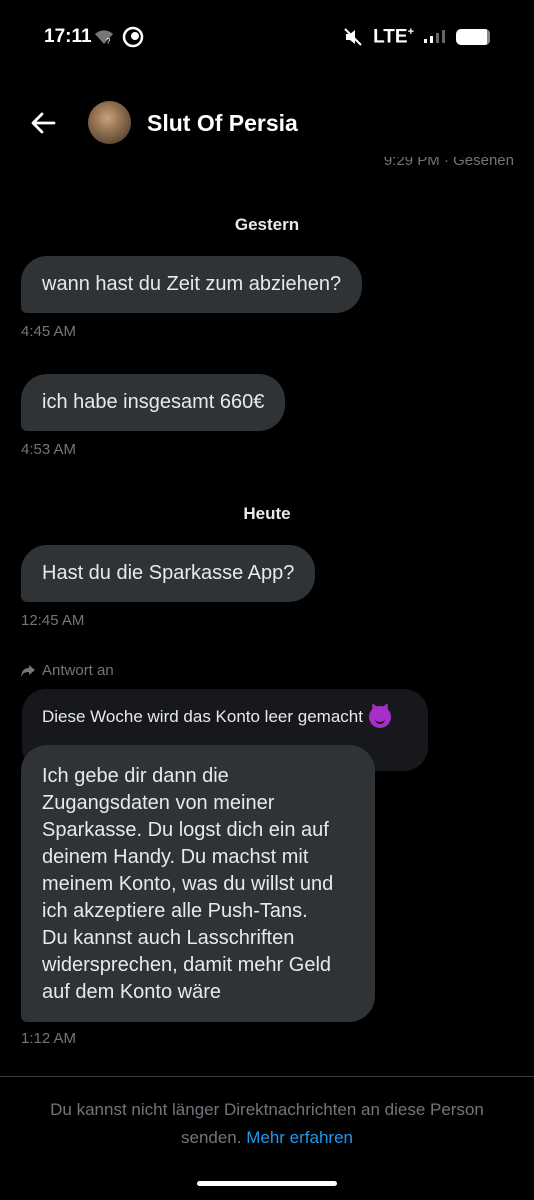 This screenshot has width=534, height=1200. What do you see at coordinates (131, 992) in the screenshot?
I see `message-line: auf dem Konto wäre` at bounding box center [131, 992].